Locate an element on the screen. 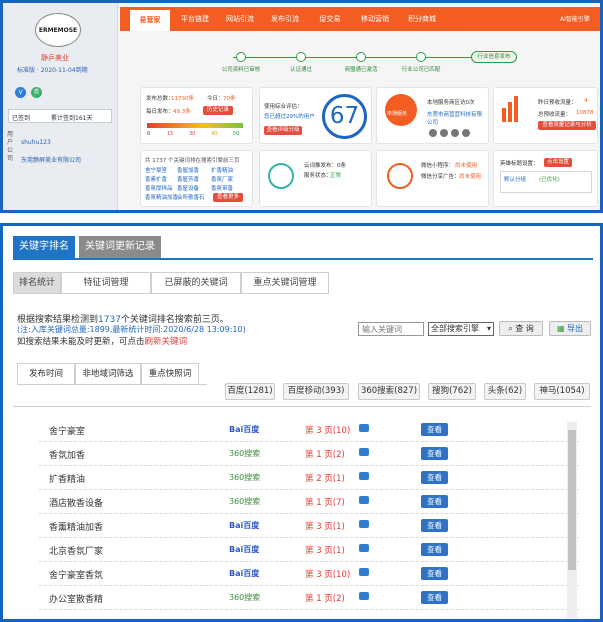  score-label: 使用综合评估： is located at coordinates (283, 107).